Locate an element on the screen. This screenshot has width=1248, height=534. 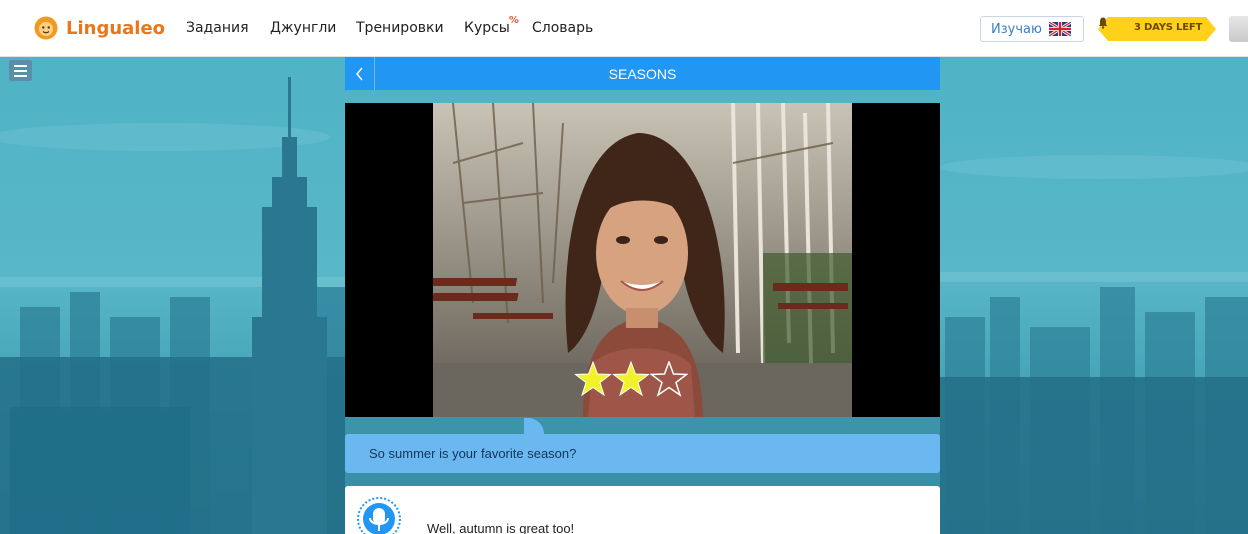
rating-stars is located at coordinates (631, 379).